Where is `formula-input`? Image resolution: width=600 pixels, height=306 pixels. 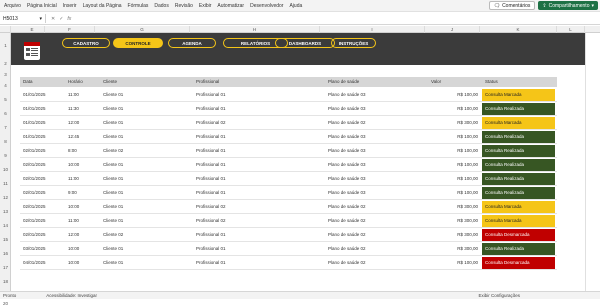
formula-input is located at coordinates (338, 18).